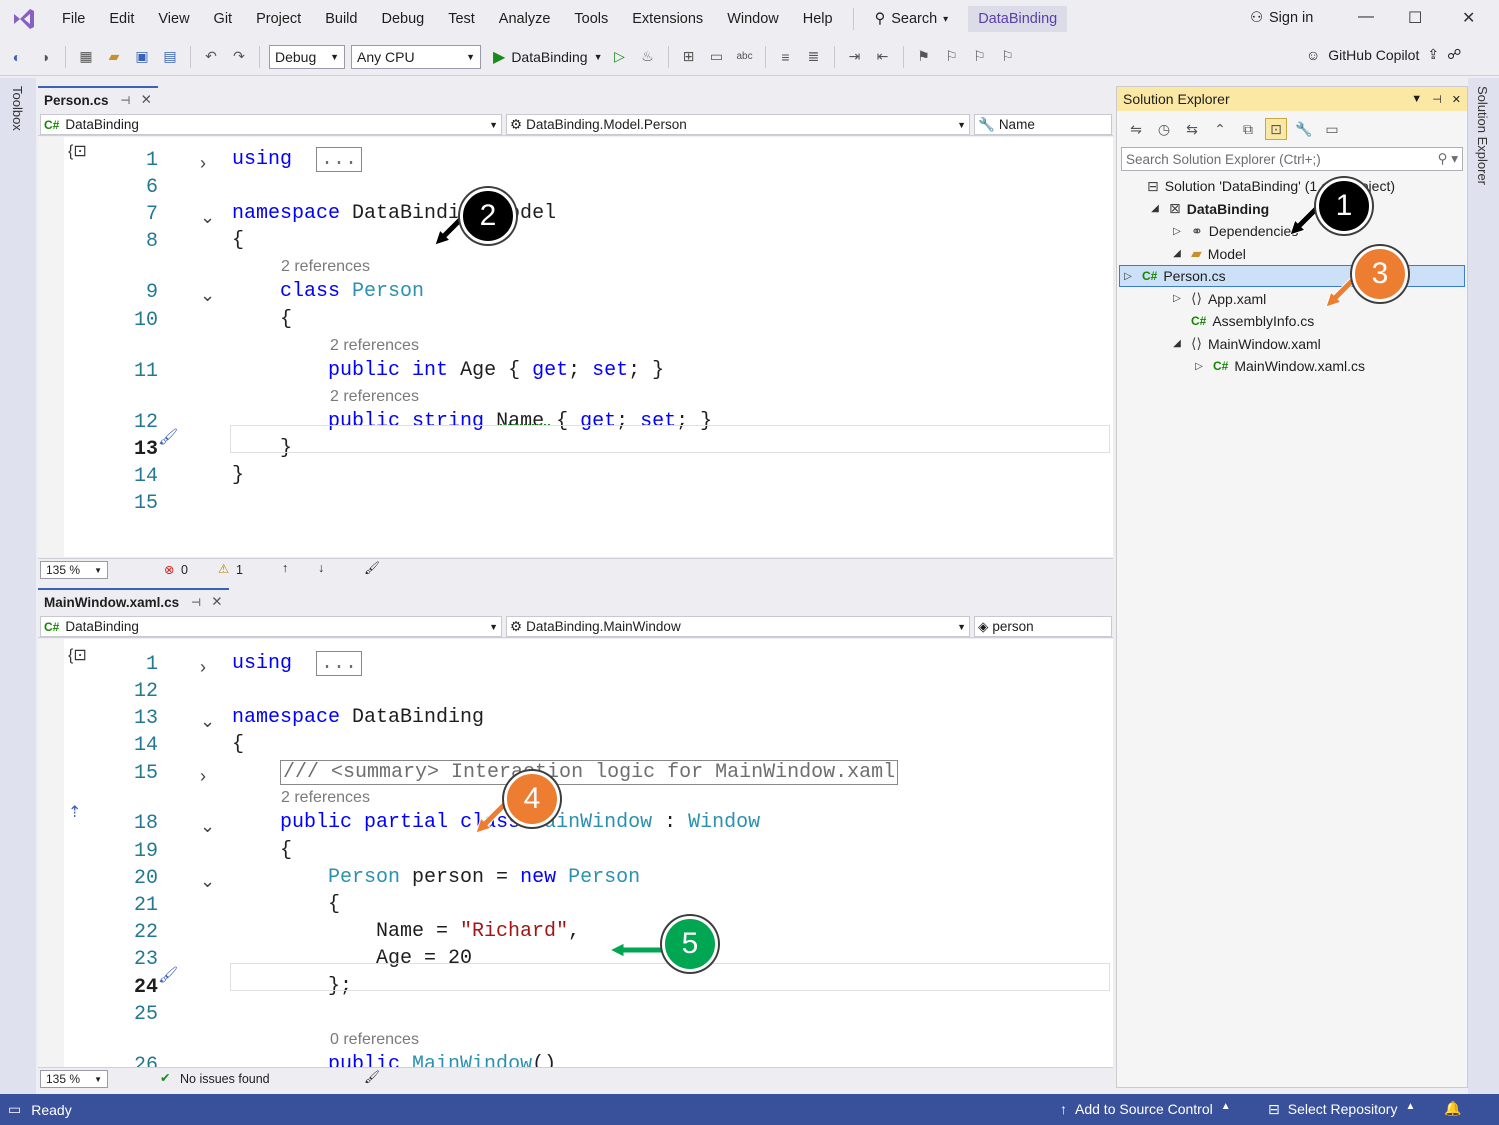 This screenshot has width=1499, height=1125. Describe the element at coordinates (18, 586) in the screenshot. I see `toolbox-strip: Toolbox` at that location.